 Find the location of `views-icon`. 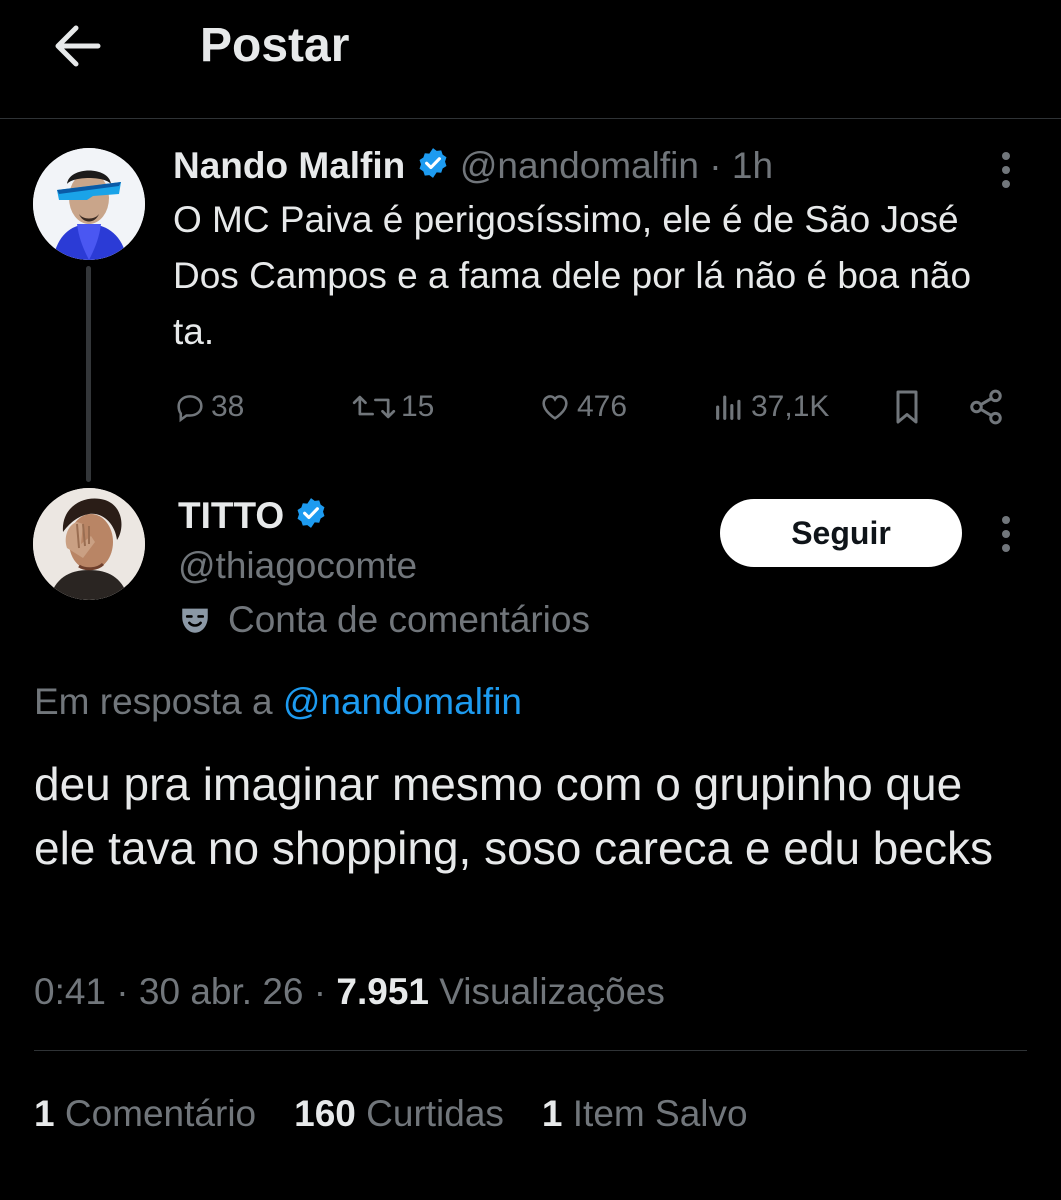

views-icon is located at coordinates (728, 407).